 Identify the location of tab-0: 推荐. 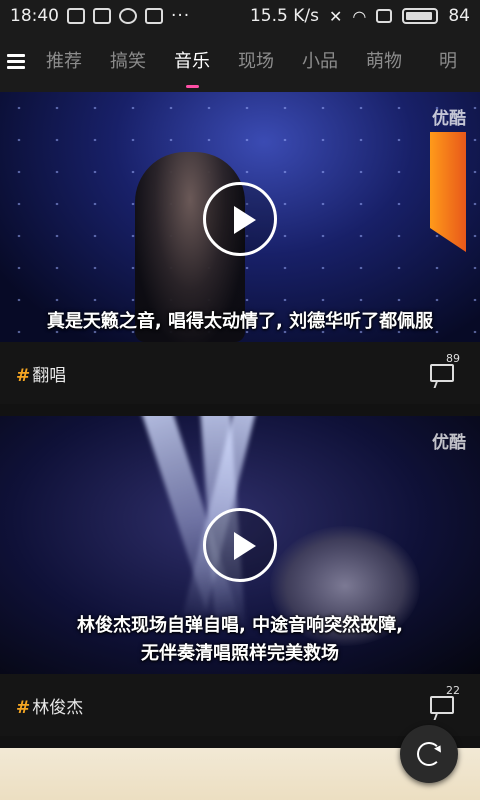
(64, 62).